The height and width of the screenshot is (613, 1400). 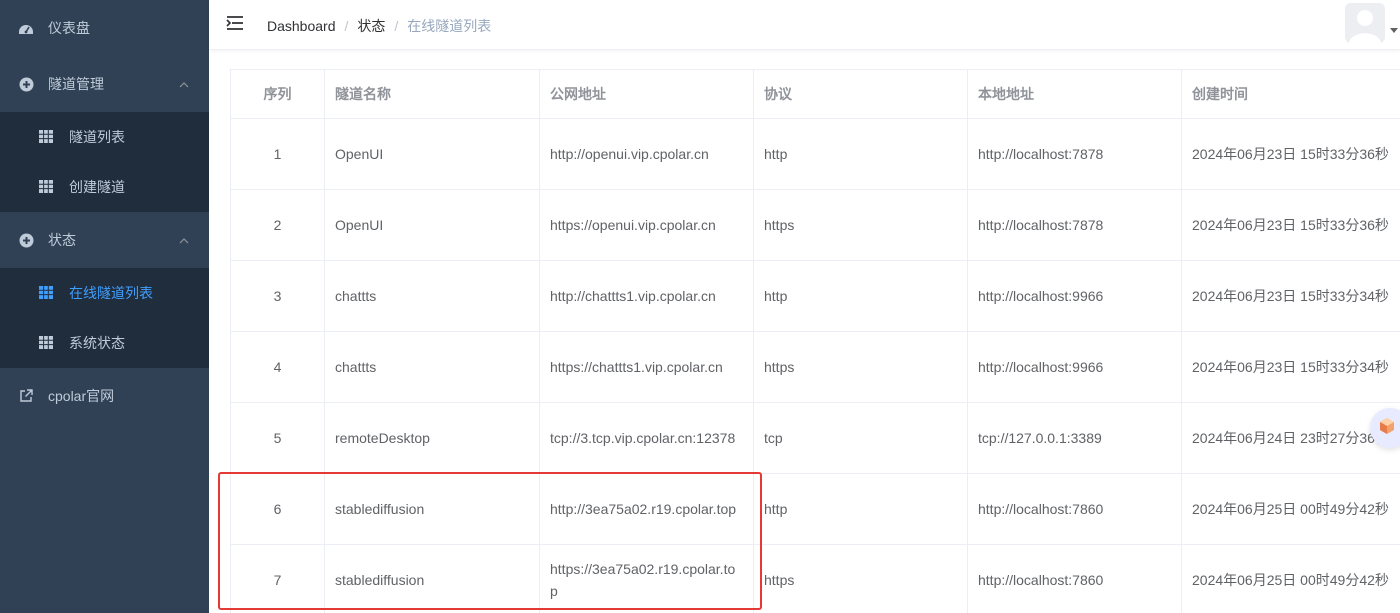 What do you see at coordinates (277, 94) in the screenshot?
I see `column-header: 序列` at bounding box center [277, 94].